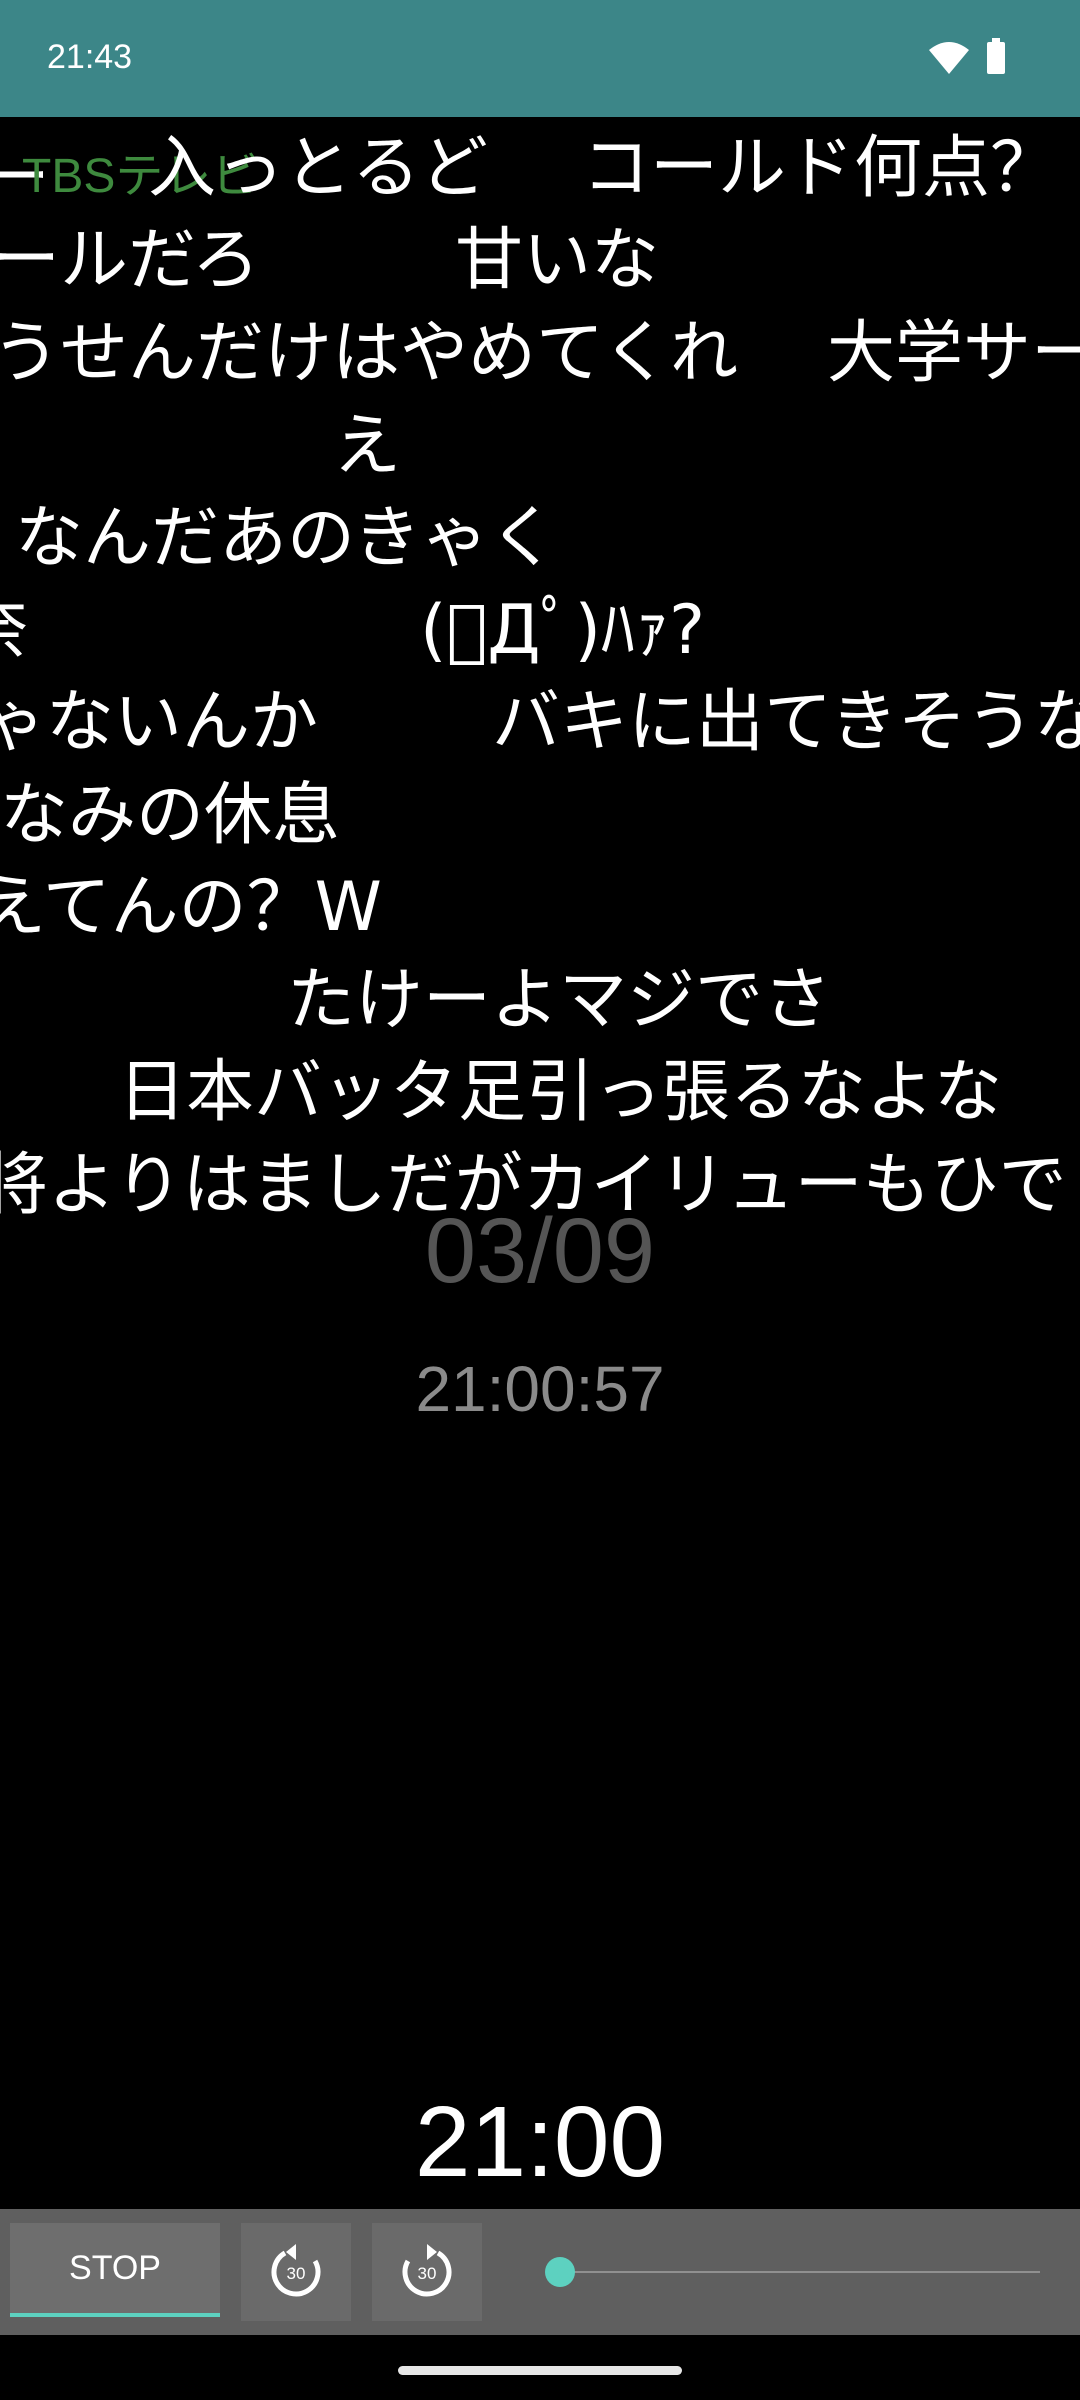 The image size is (1080, 2400). What do you see at coordinates (540, 2272) in the screenshot?
I see `playback-controls: STOP 30 30` at bounding box center [540, 2272].